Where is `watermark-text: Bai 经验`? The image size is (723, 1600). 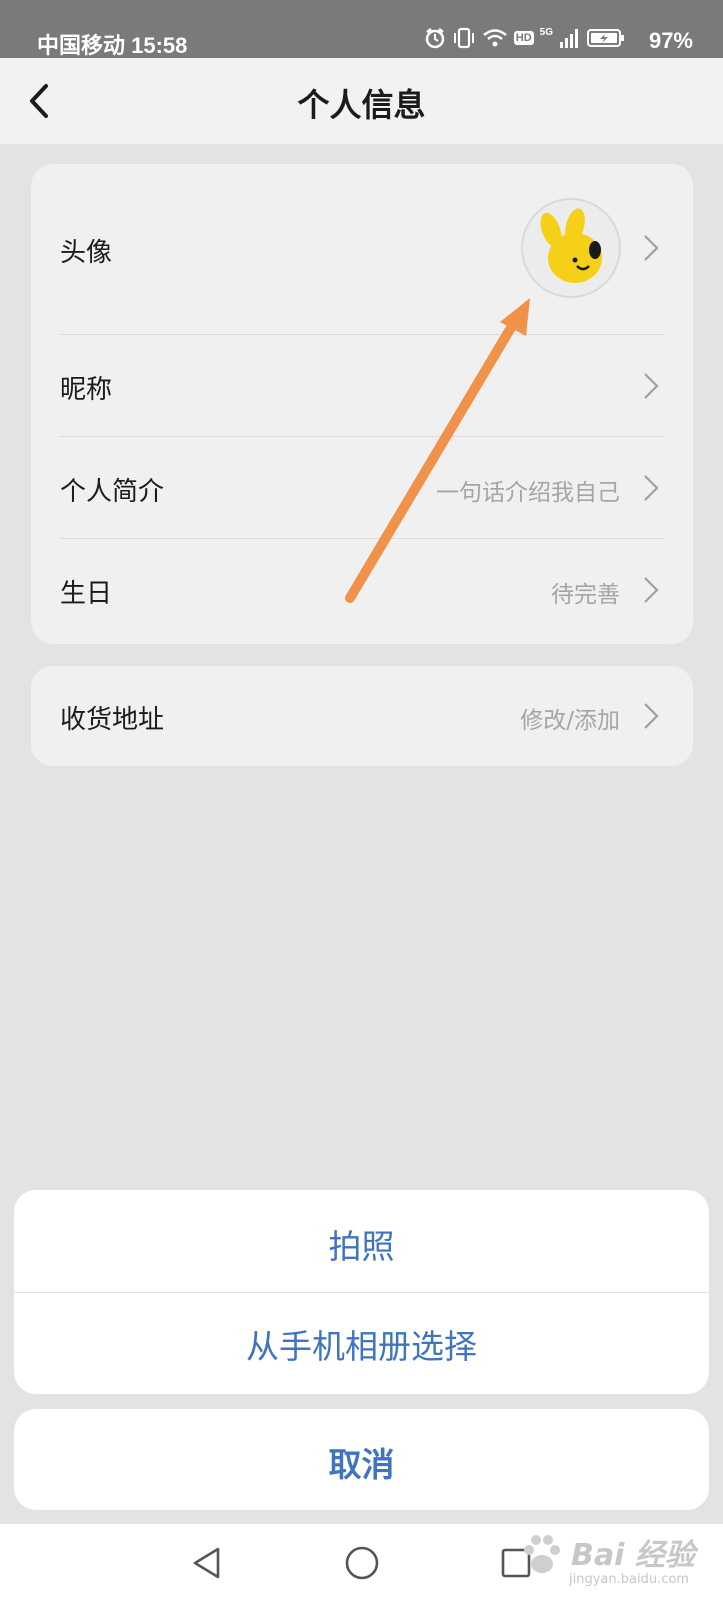
watermark-text: Bai 经验 is located at coordinates (633, 1555).